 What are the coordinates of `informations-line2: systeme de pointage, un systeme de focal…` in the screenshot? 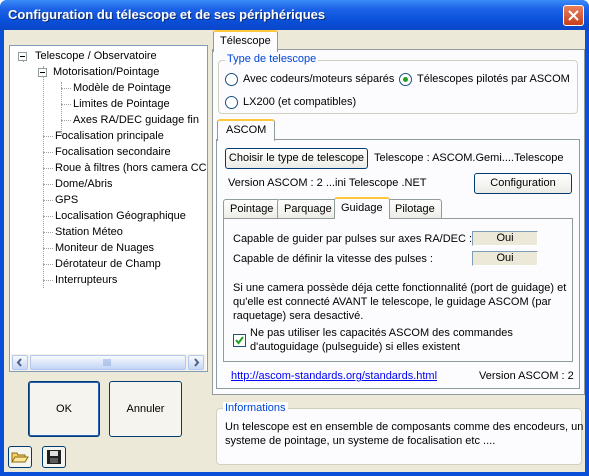 It's located at (360, 441).